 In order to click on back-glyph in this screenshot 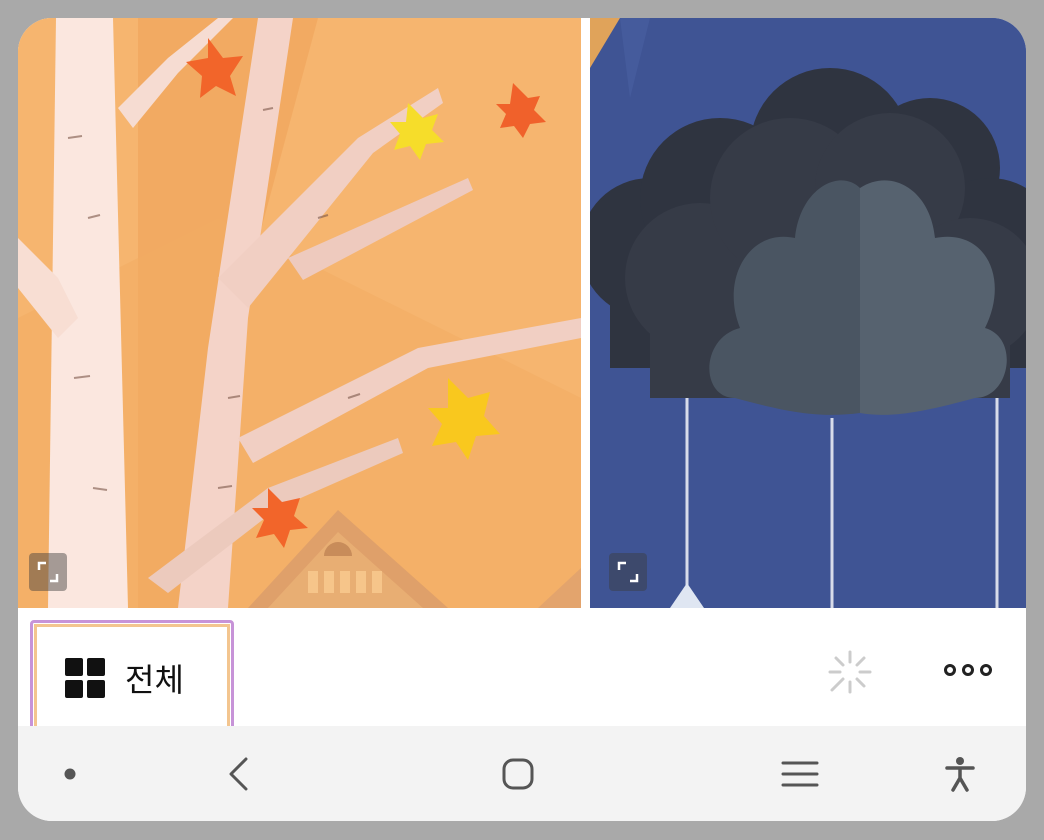, I will do `click(238, 773)`.